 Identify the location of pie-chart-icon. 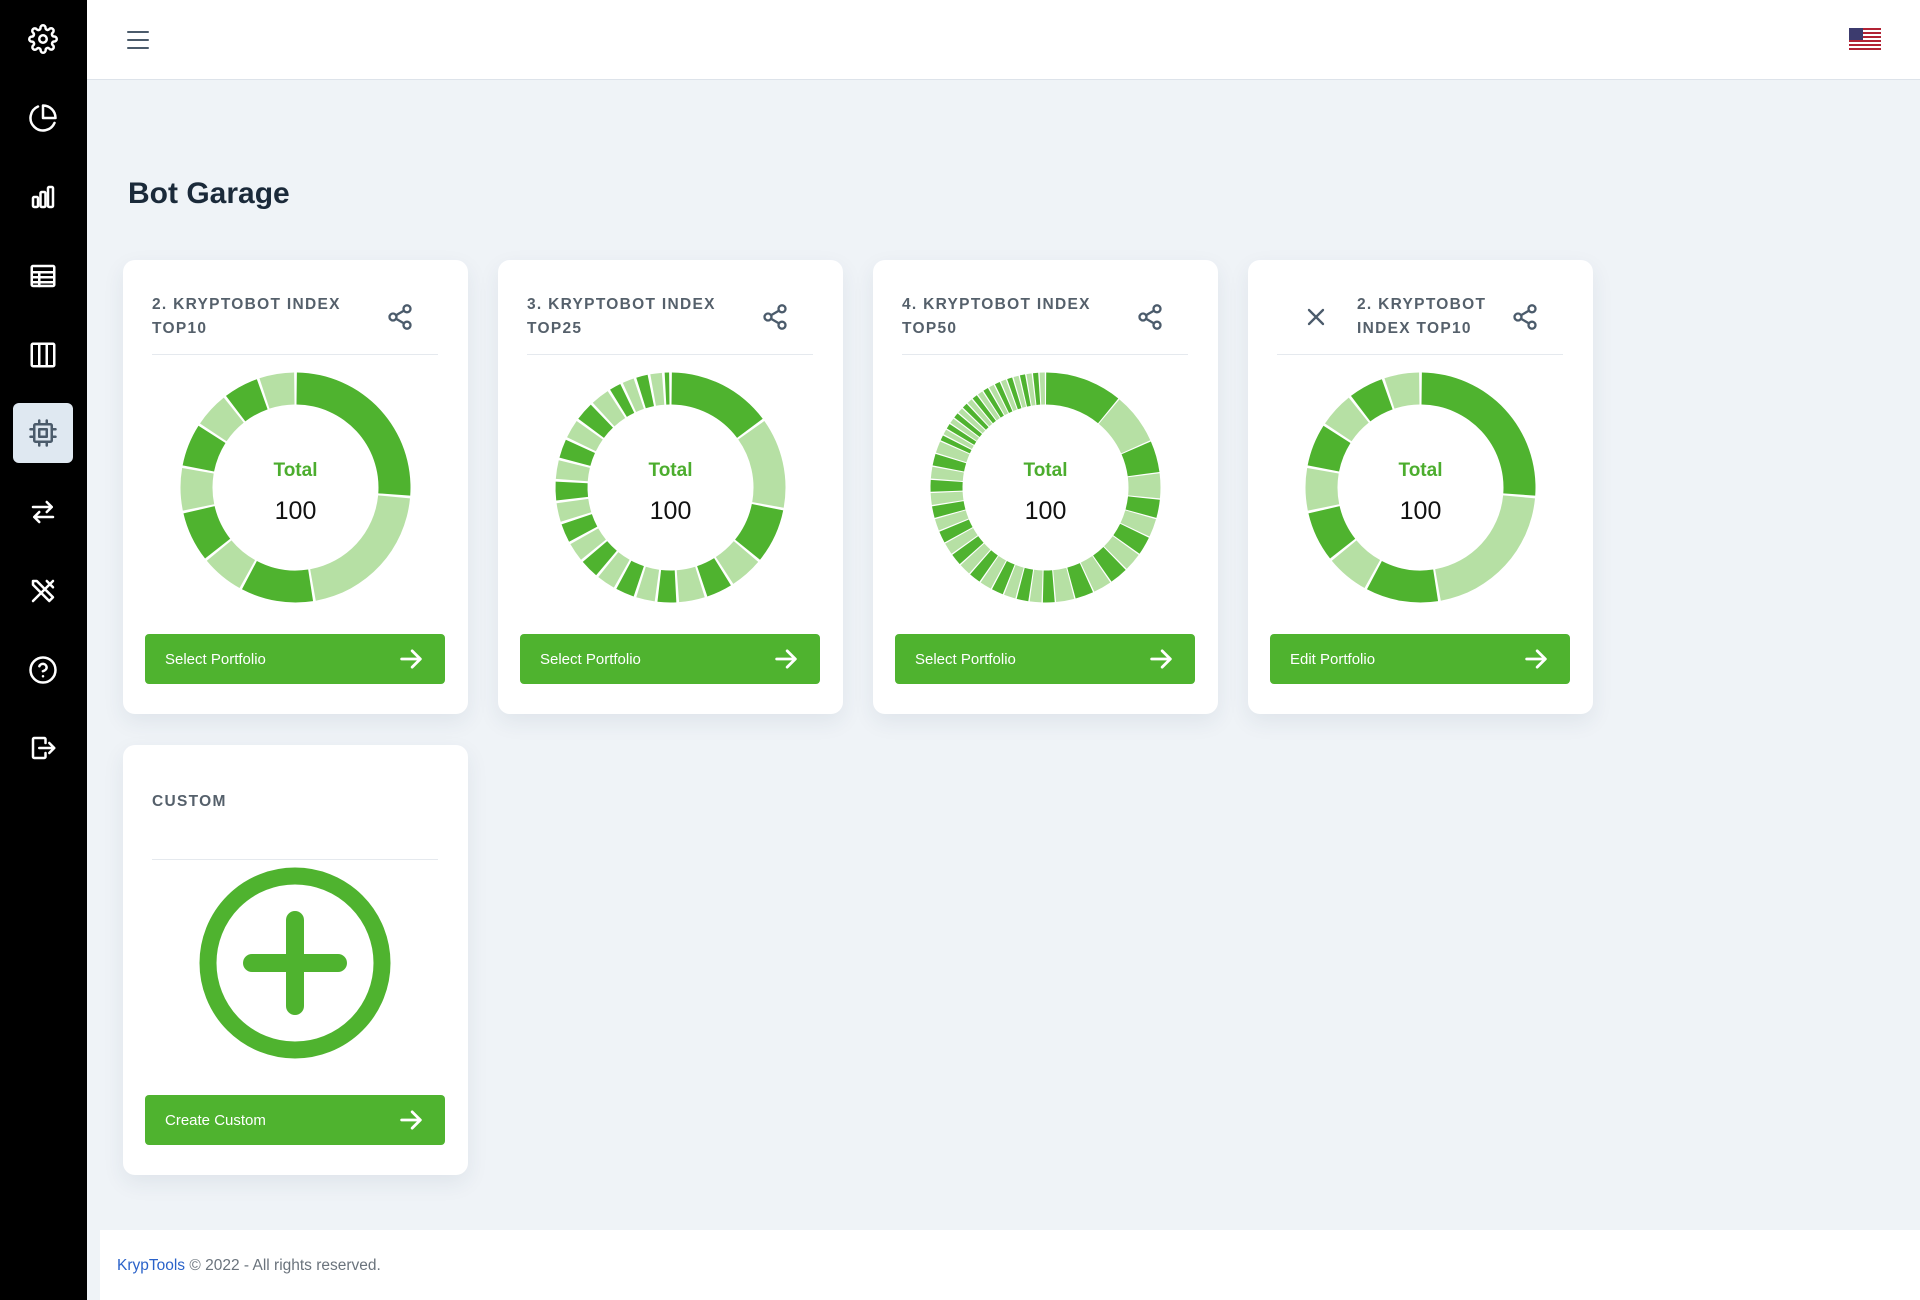
(43, 118).